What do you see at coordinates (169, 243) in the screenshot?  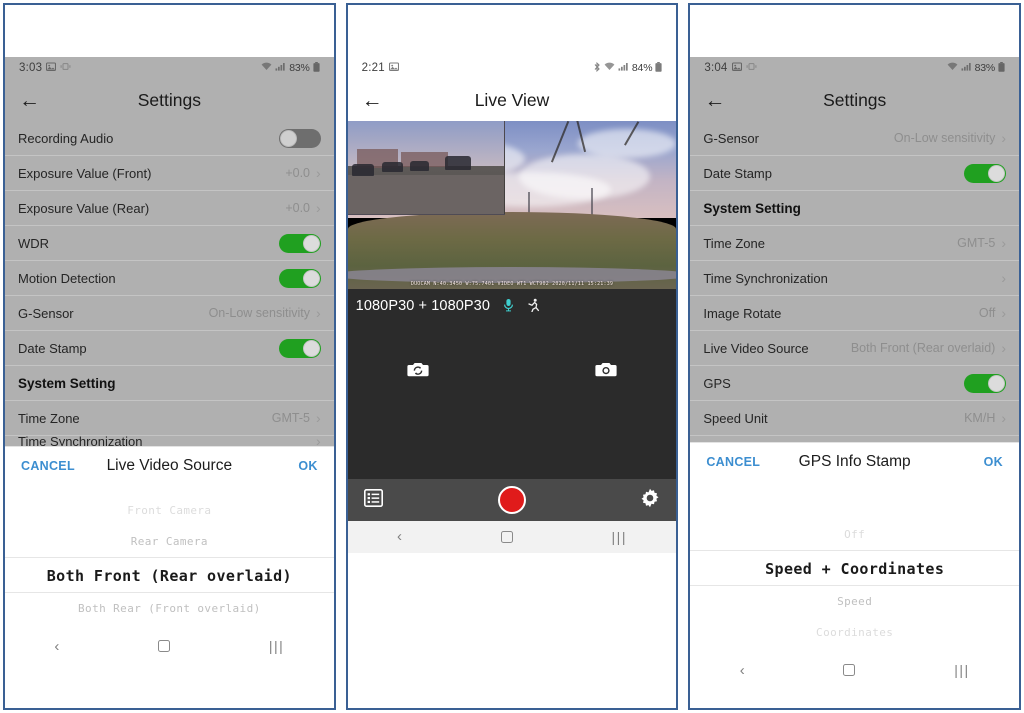 I see `settings-row-wdr: WDR` at bounding box center [169, 243].